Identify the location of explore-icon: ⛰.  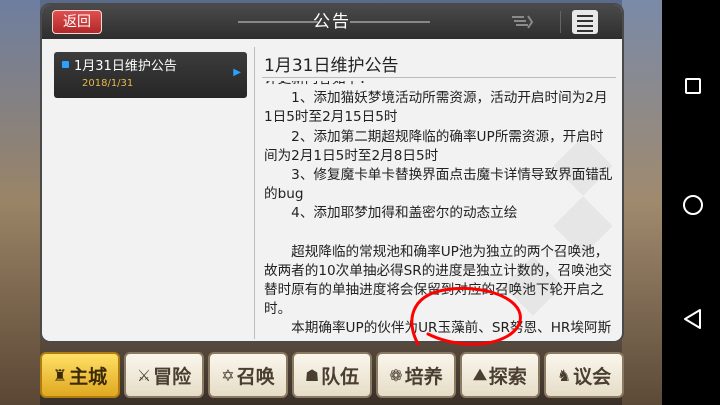
(480, 374).